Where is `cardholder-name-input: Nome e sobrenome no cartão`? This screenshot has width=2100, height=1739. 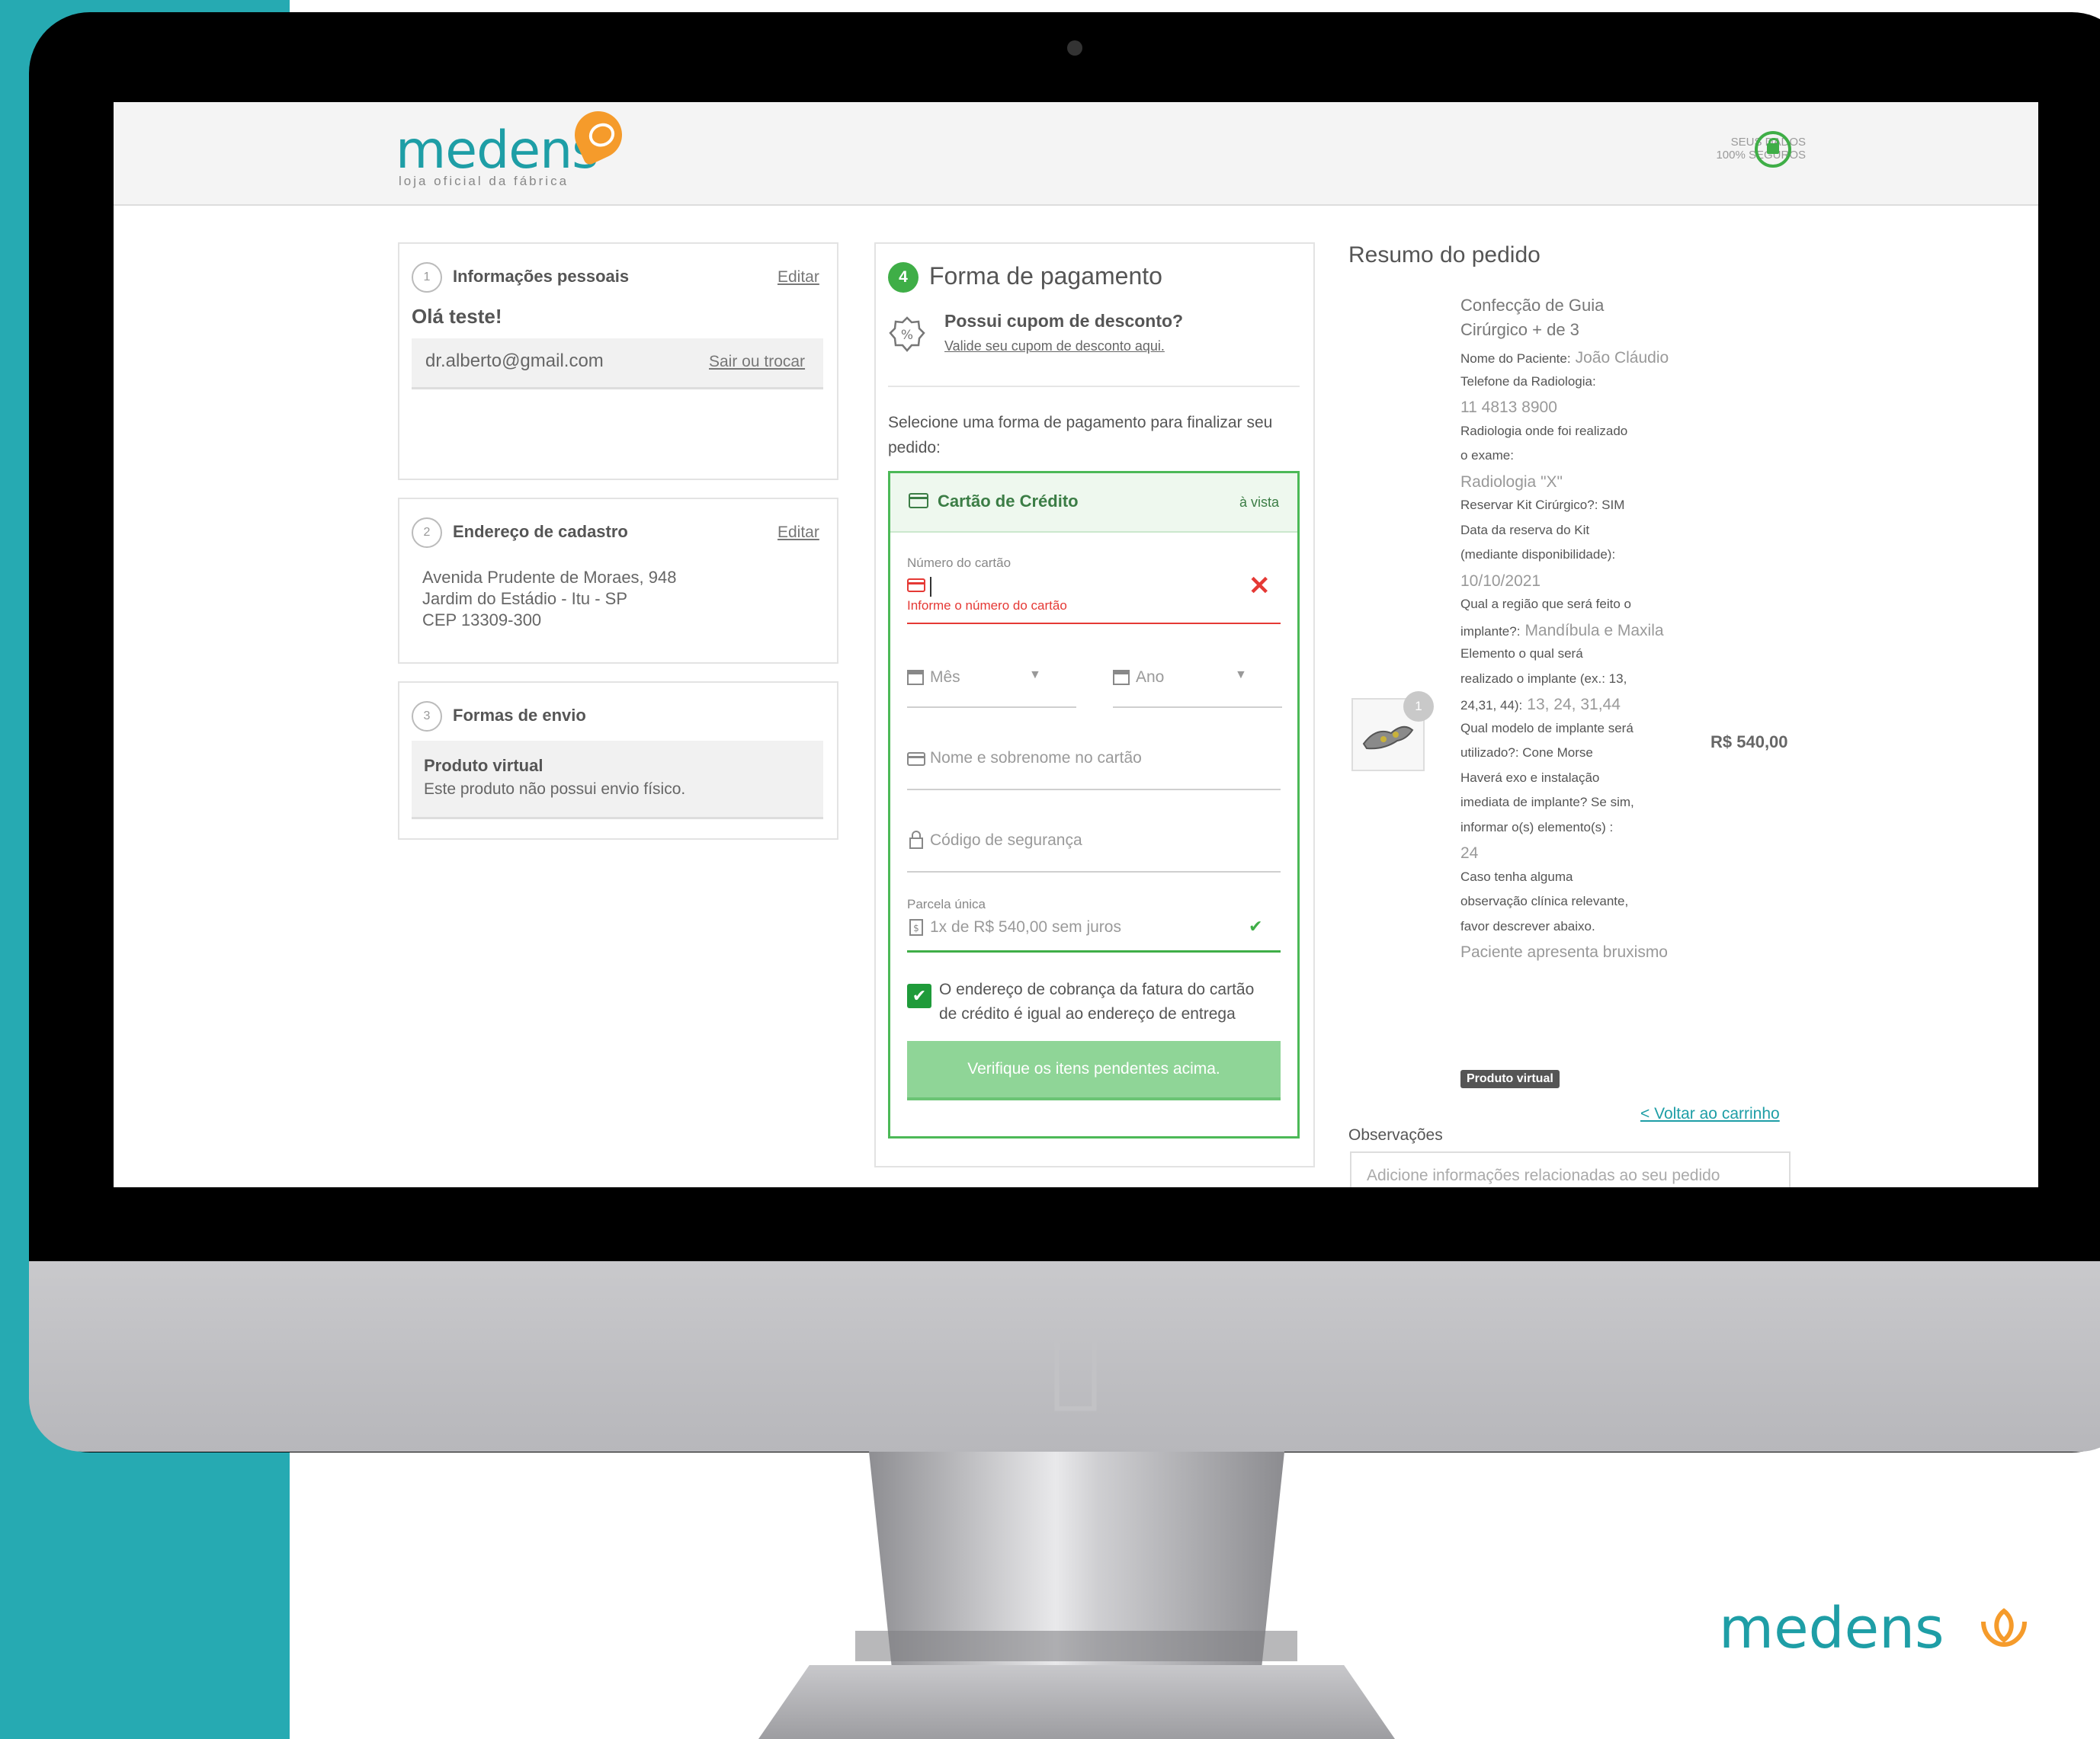
cardholder-name-input: Nome e sobrenome no cartão is located at coordinates (1036, 758).